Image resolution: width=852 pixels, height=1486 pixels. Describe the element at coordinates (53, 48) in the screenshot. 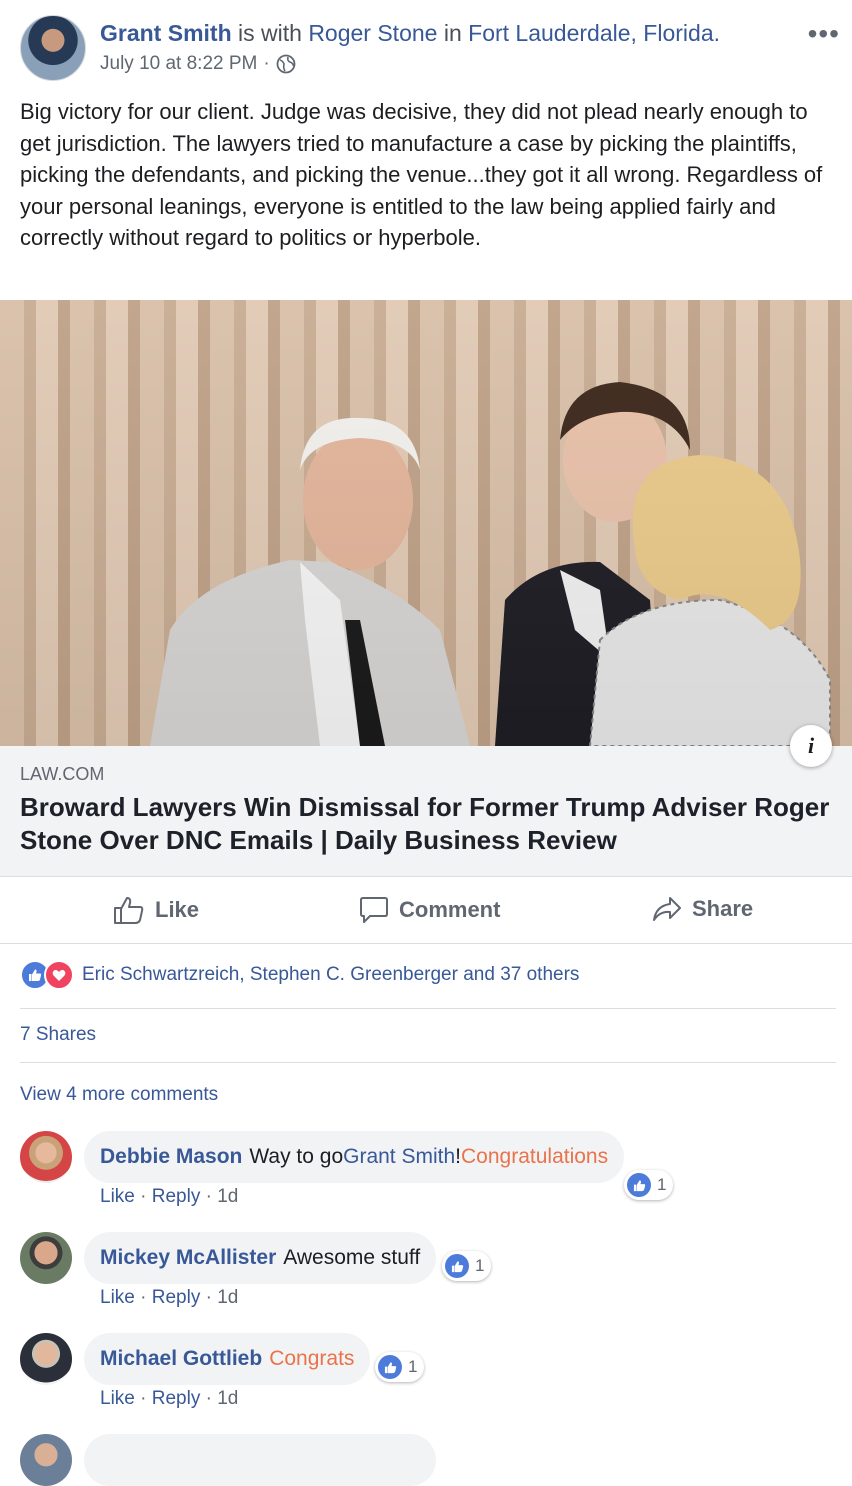

I see `author-avatar` at that location.